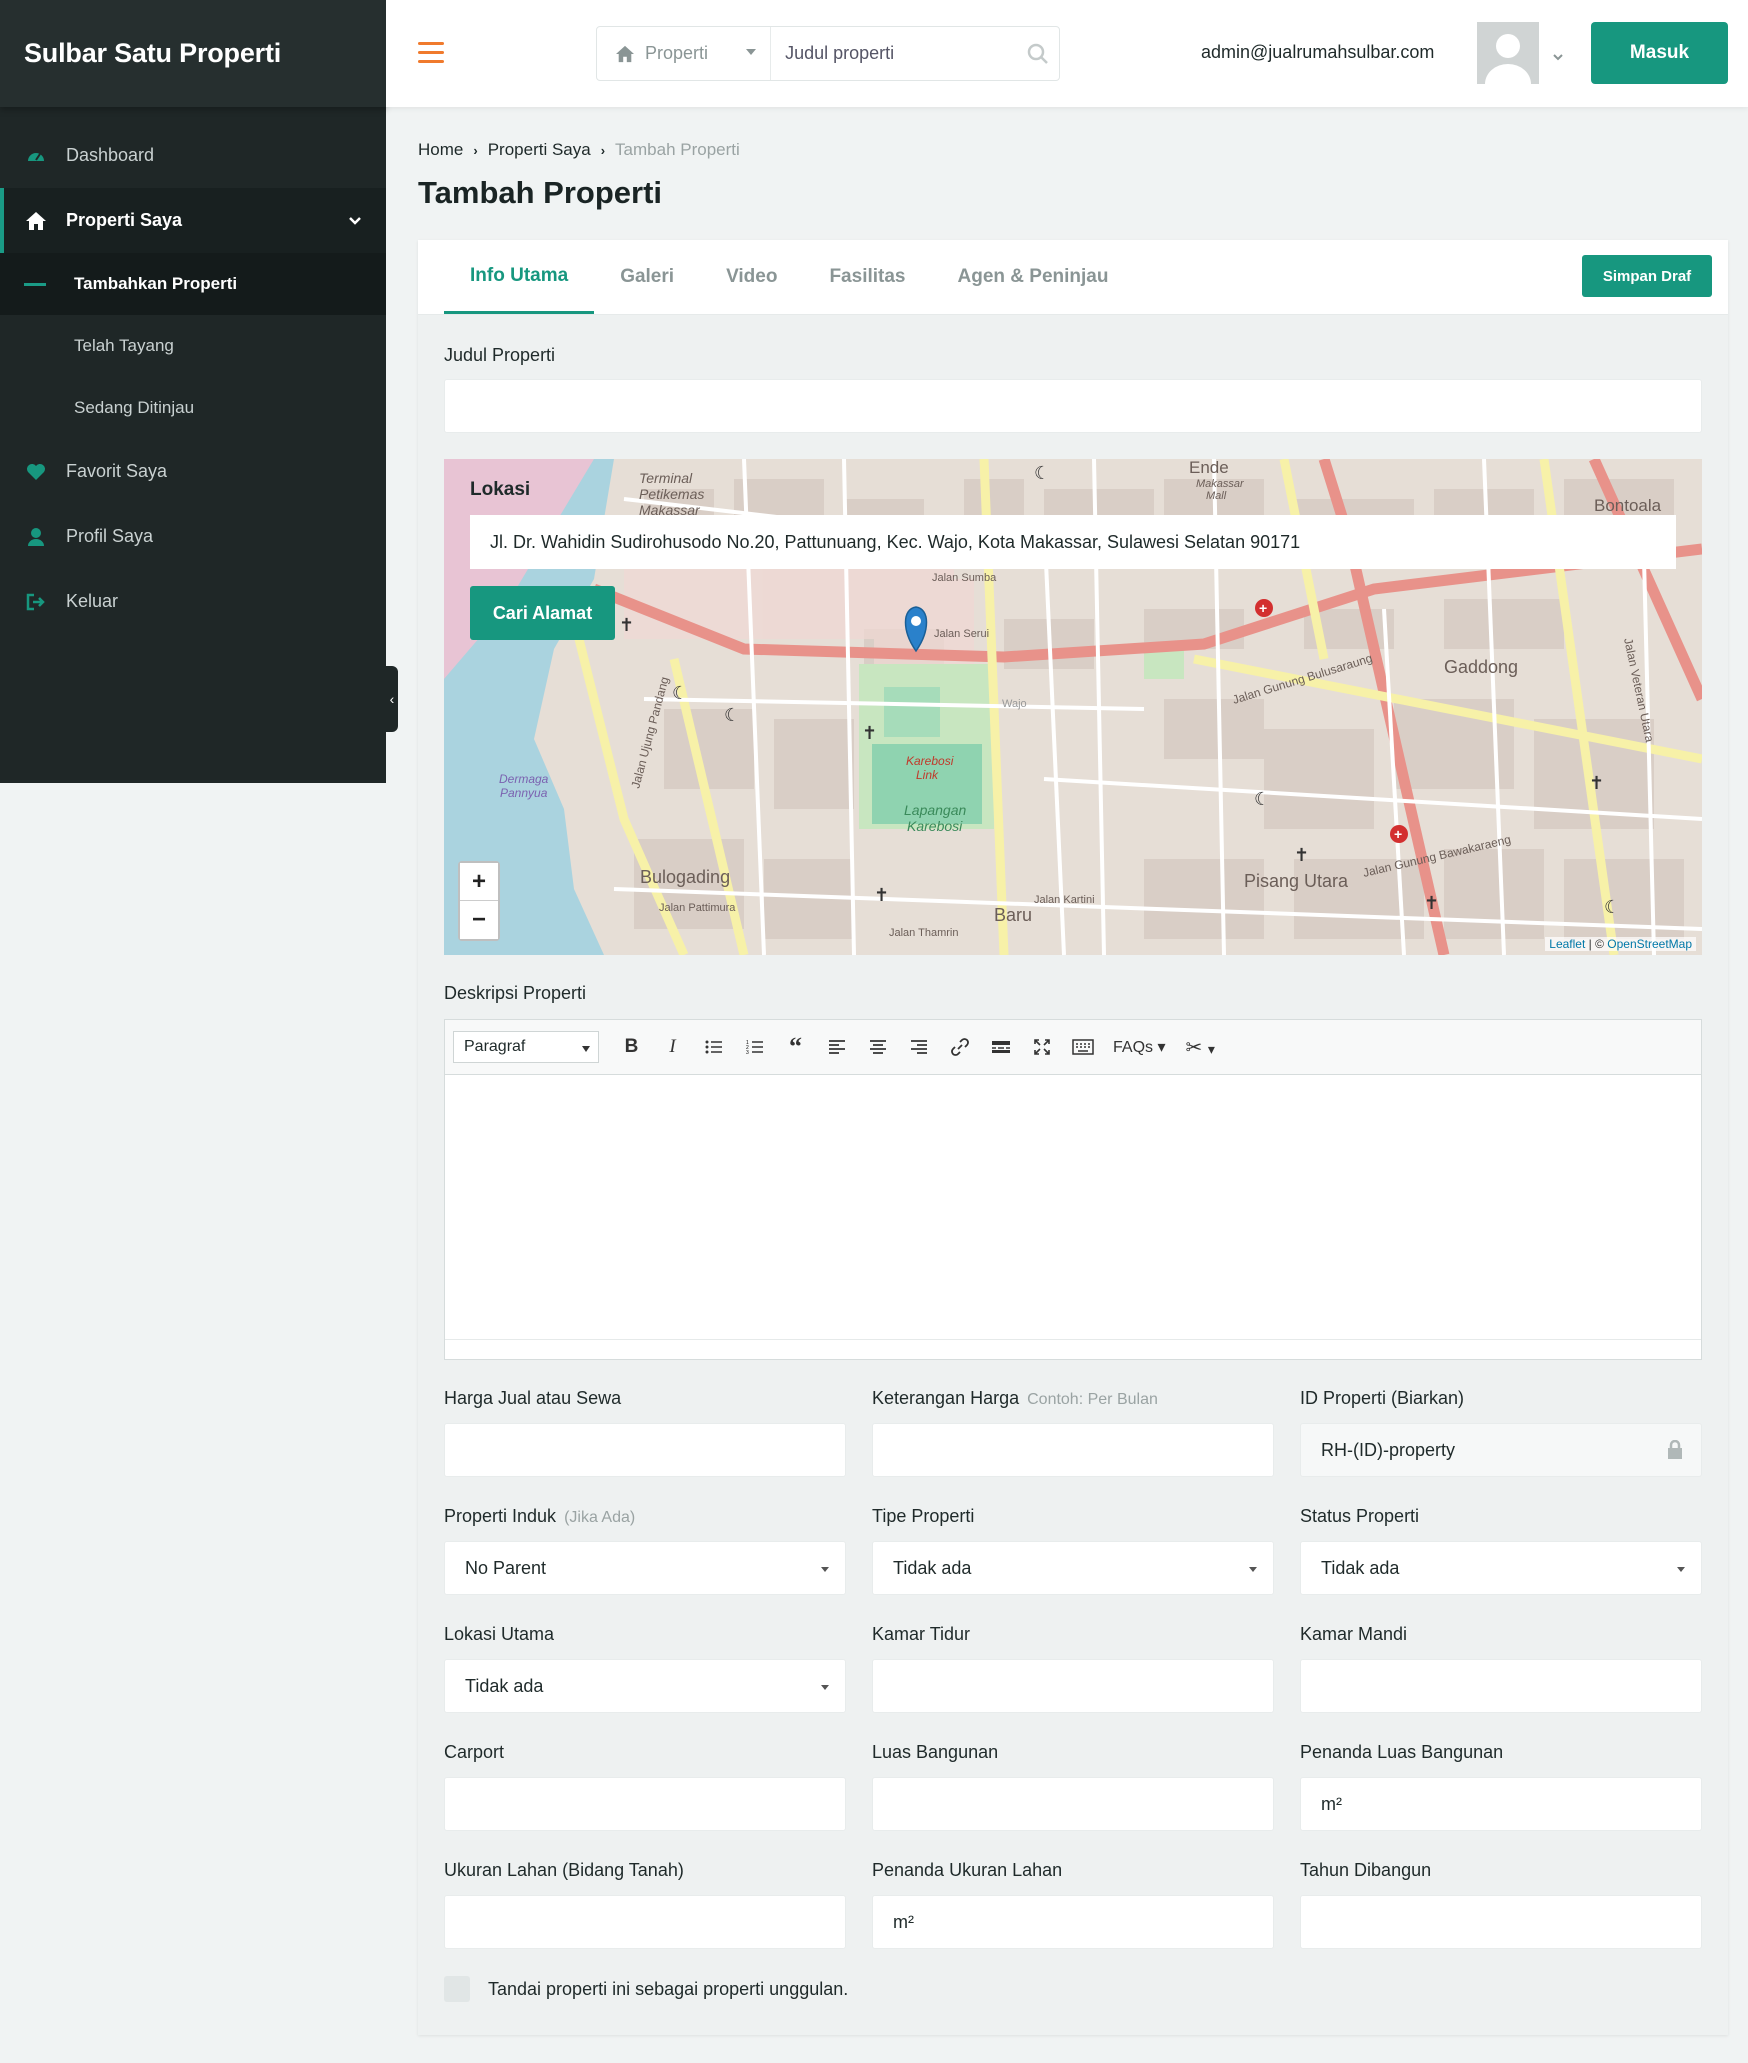  I want to click on bold-icon: B, so click(631, 1047).